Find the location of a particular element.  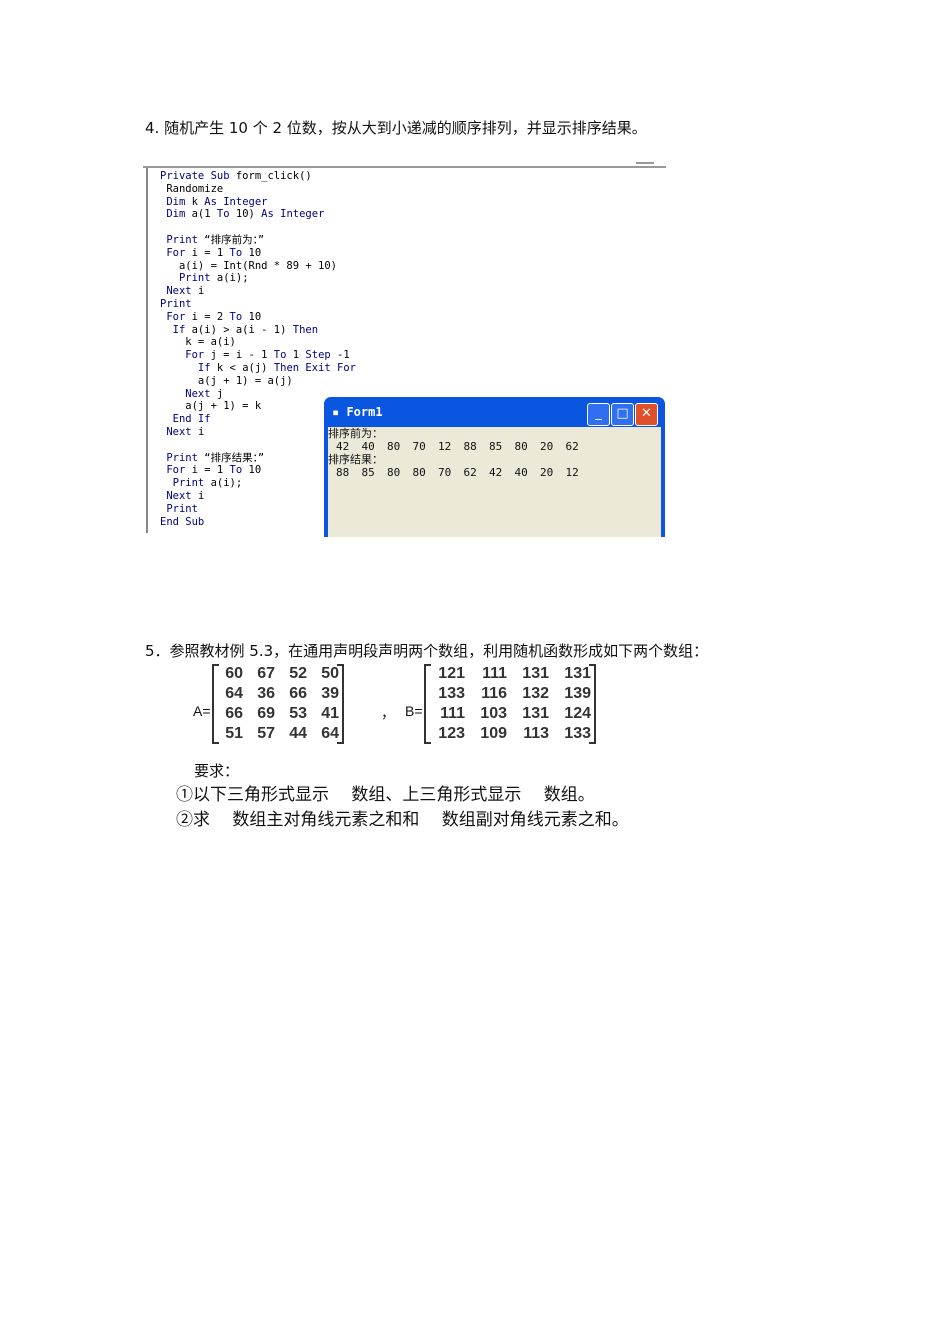

value: 20 is located at coordinates (547, 446).